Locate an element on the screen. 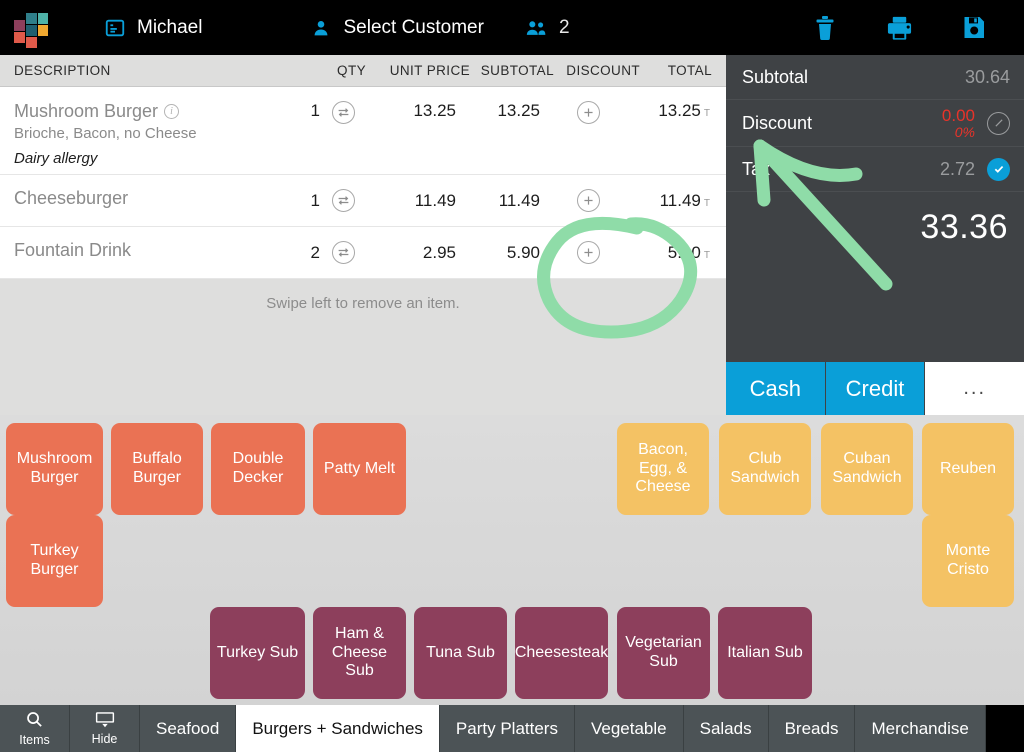 This screenshot has height=752, width=1024. item-subtotal: 11.49 is located at coordinates (519, 200).